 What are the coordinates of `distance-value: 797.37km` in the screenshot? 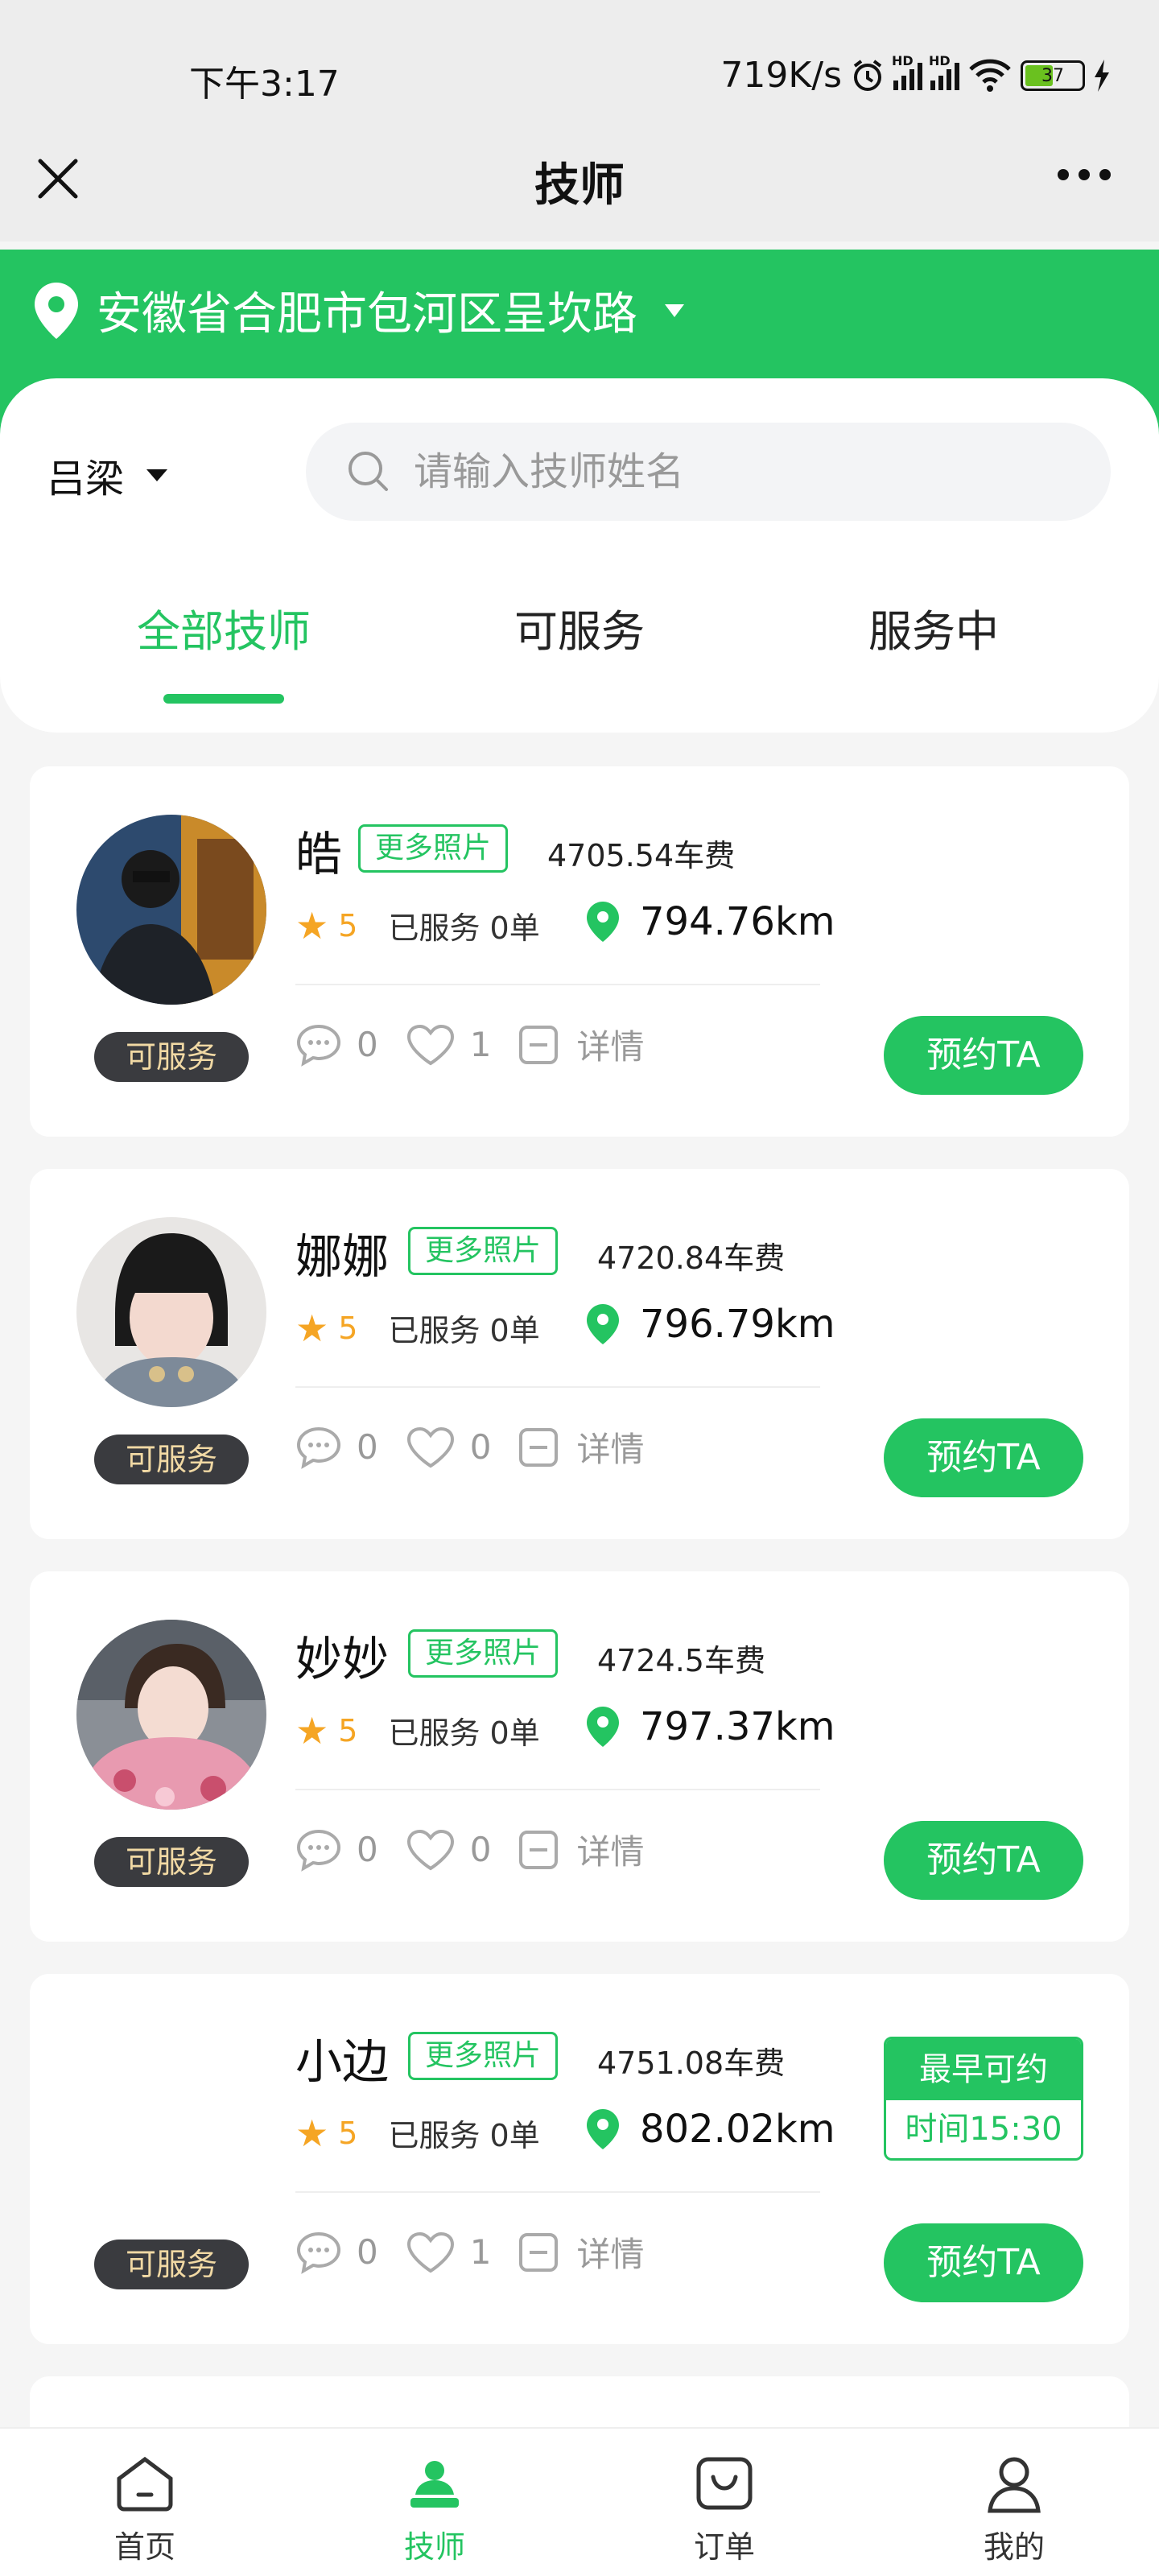 It's located at (737, 1726).